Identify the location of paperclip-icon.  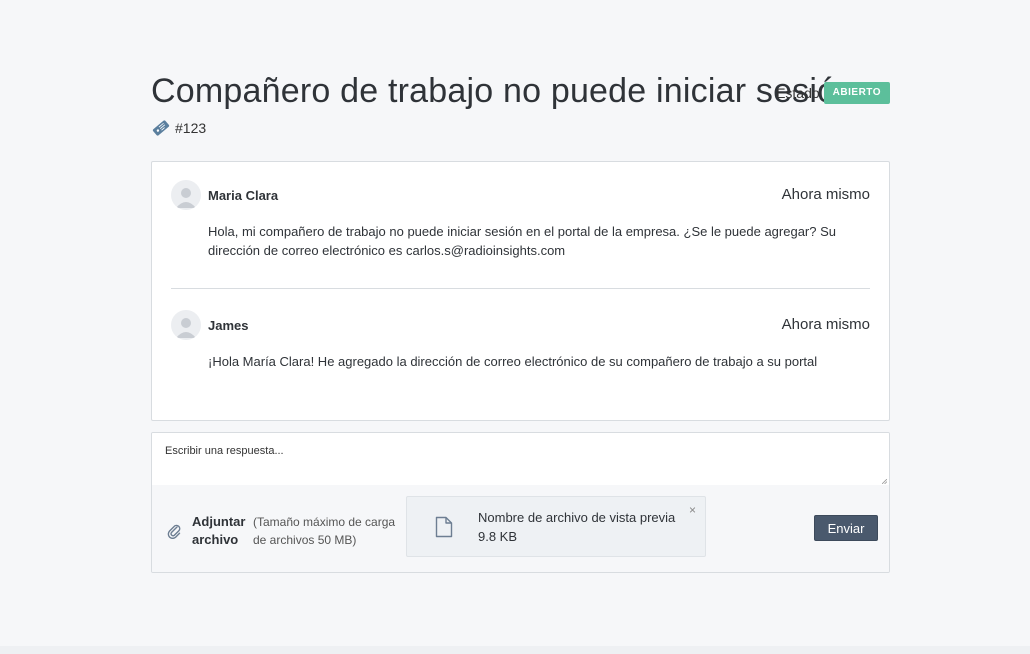
(174, 531).